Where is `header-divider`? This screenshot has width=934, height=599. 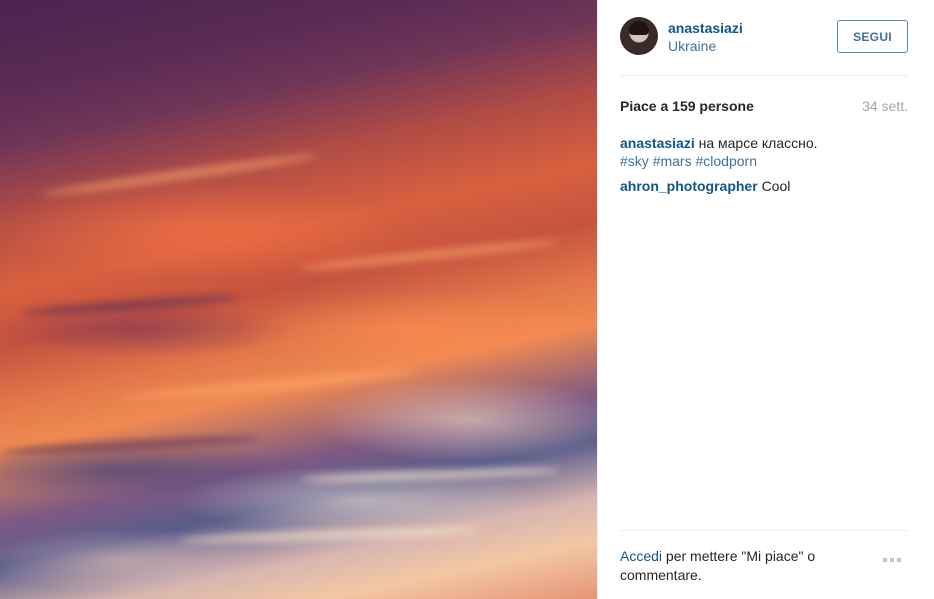
header-divider is located at coordinates (764, 75).